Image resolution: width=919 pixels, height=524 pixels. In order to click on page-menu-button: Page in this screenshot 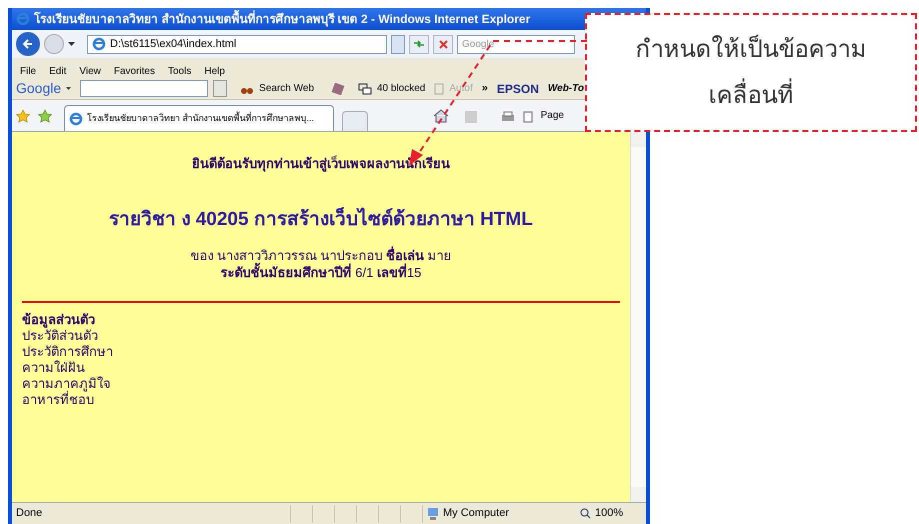, I will do `click(552, 115)`.